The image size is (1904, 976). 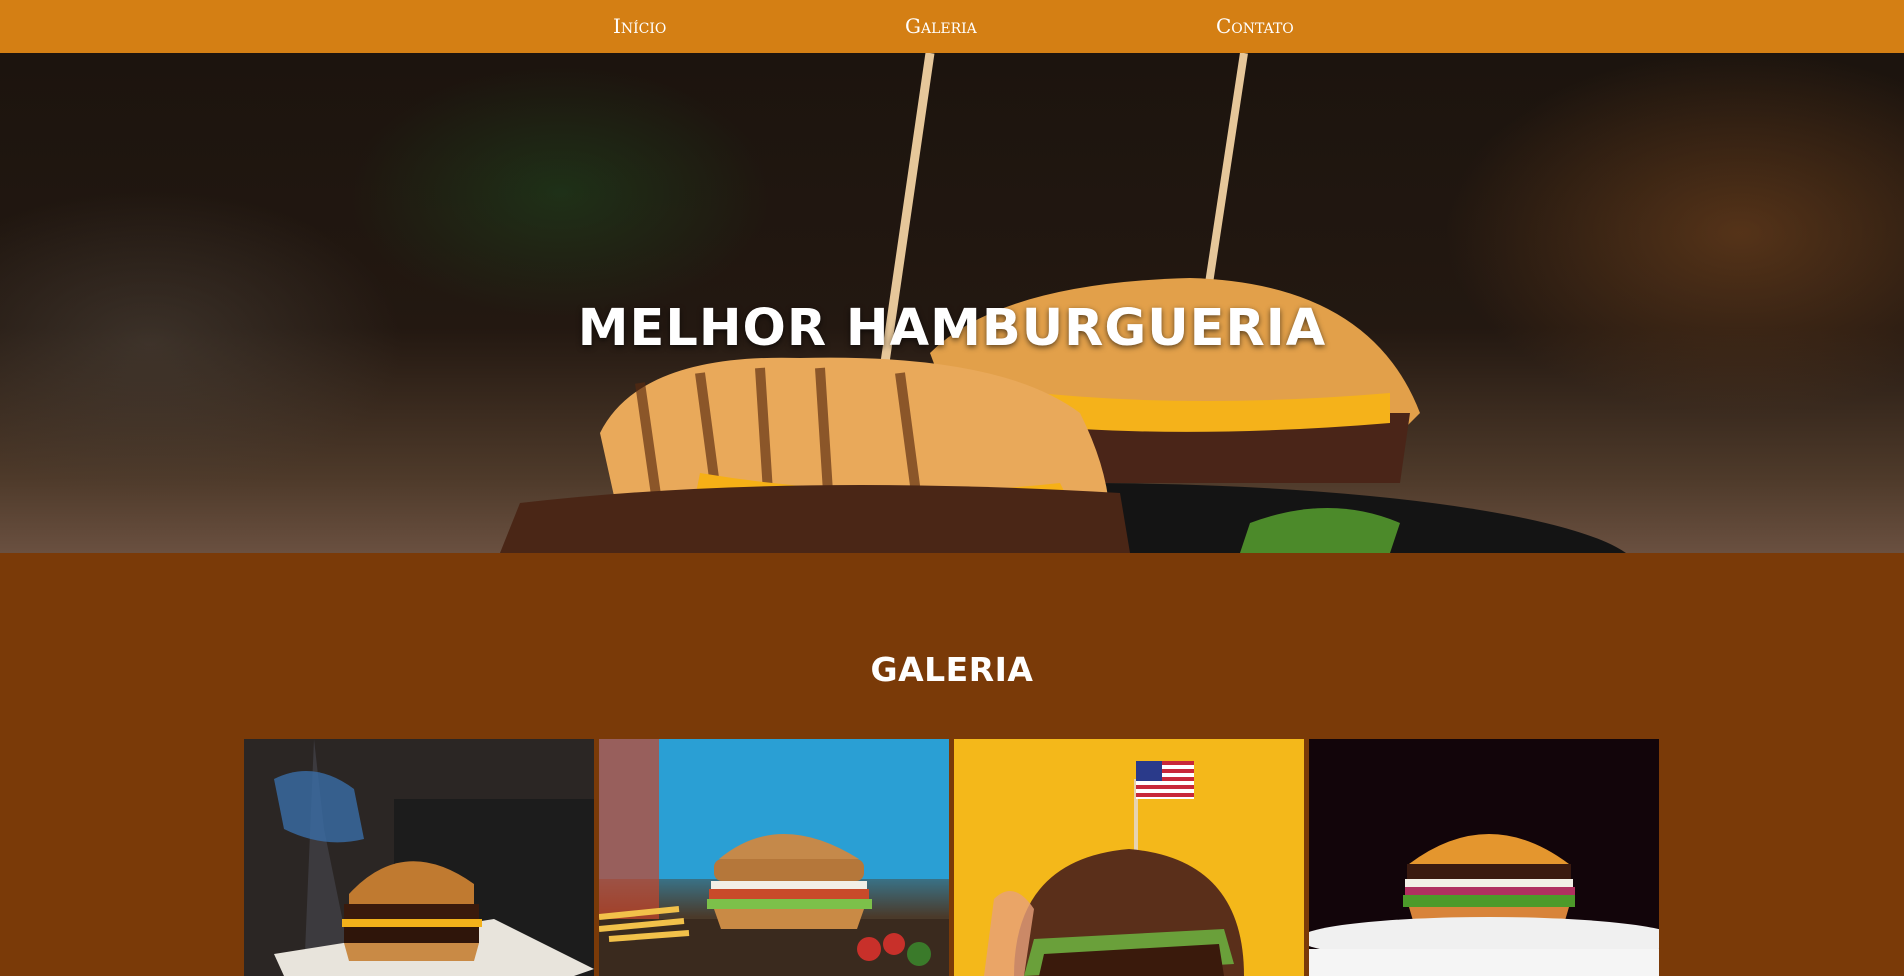 What do you see at coordinates (1255, 26) in the screenshot?
I see `nav-link-contato: Contato` at bounding box center [1255, 26].